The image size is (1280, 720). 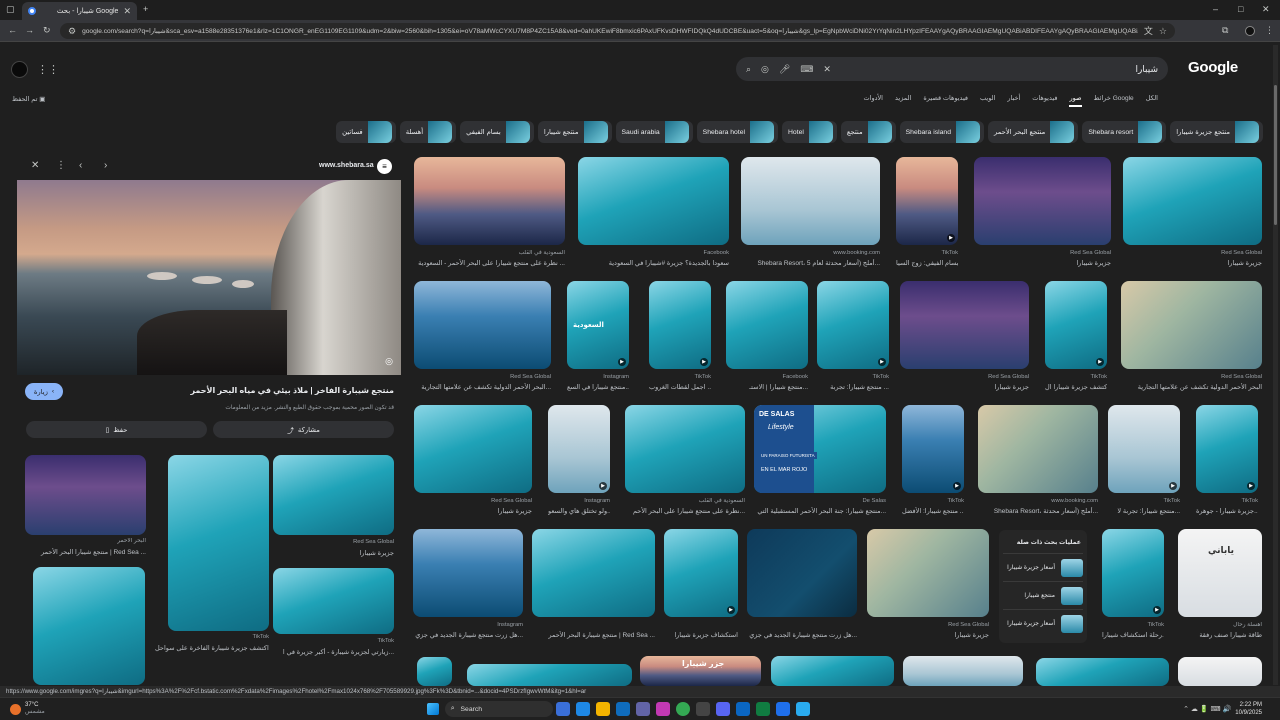 What do you see at coordinates (366, 132) in the screenshot?
I see `chip: فساتين` at bounding box center [366, 132].